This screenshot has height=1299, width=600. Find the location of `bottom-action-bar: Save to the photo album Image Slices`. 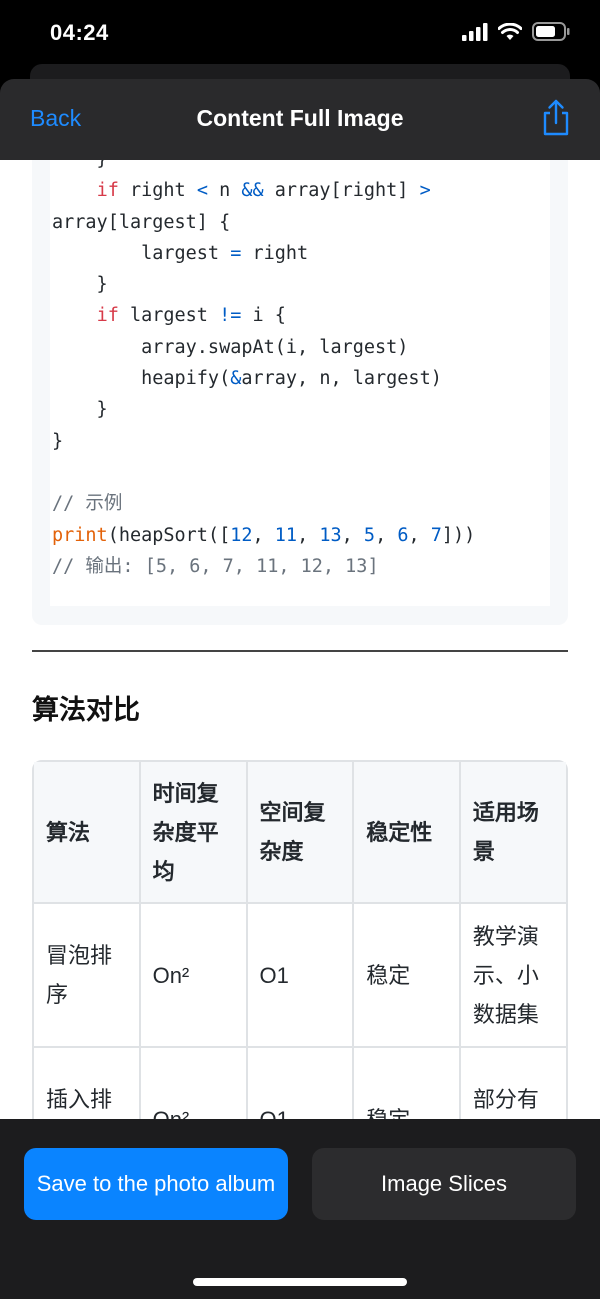

bottom-action-bar: Save to the photo album Image Slices is located at coordinates (300, 1209).